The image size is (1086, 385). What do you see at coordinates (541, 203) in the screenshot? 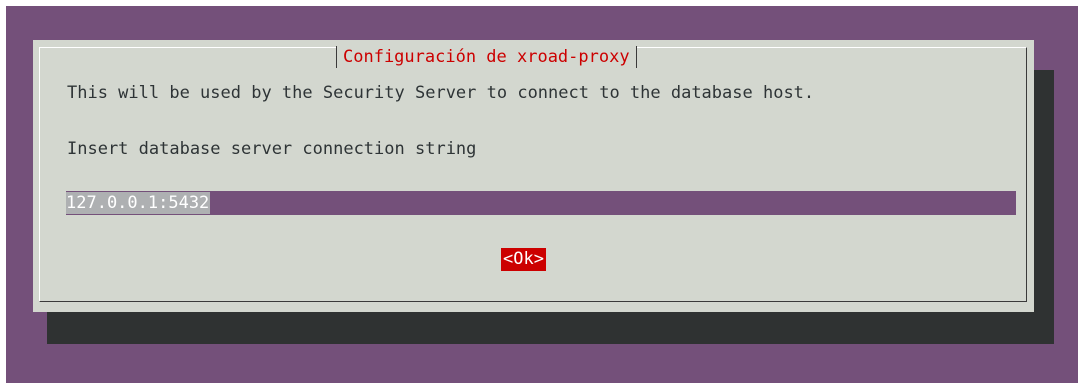
I see `connection-string-input: 127.0.0.1:5432` at bounding box center [541, 203].